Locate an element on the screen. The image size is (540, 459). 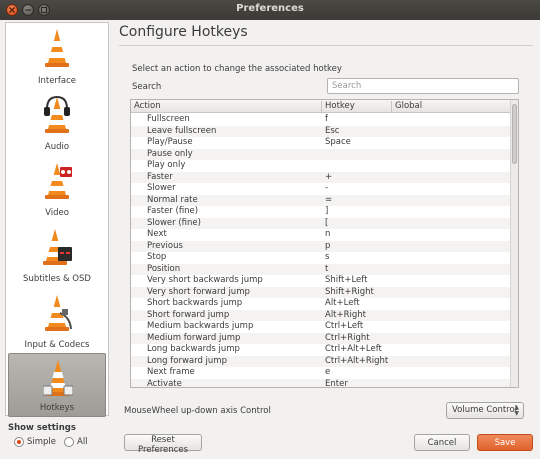
sidebar-item-video: Video is located at coordinates (57, 189).